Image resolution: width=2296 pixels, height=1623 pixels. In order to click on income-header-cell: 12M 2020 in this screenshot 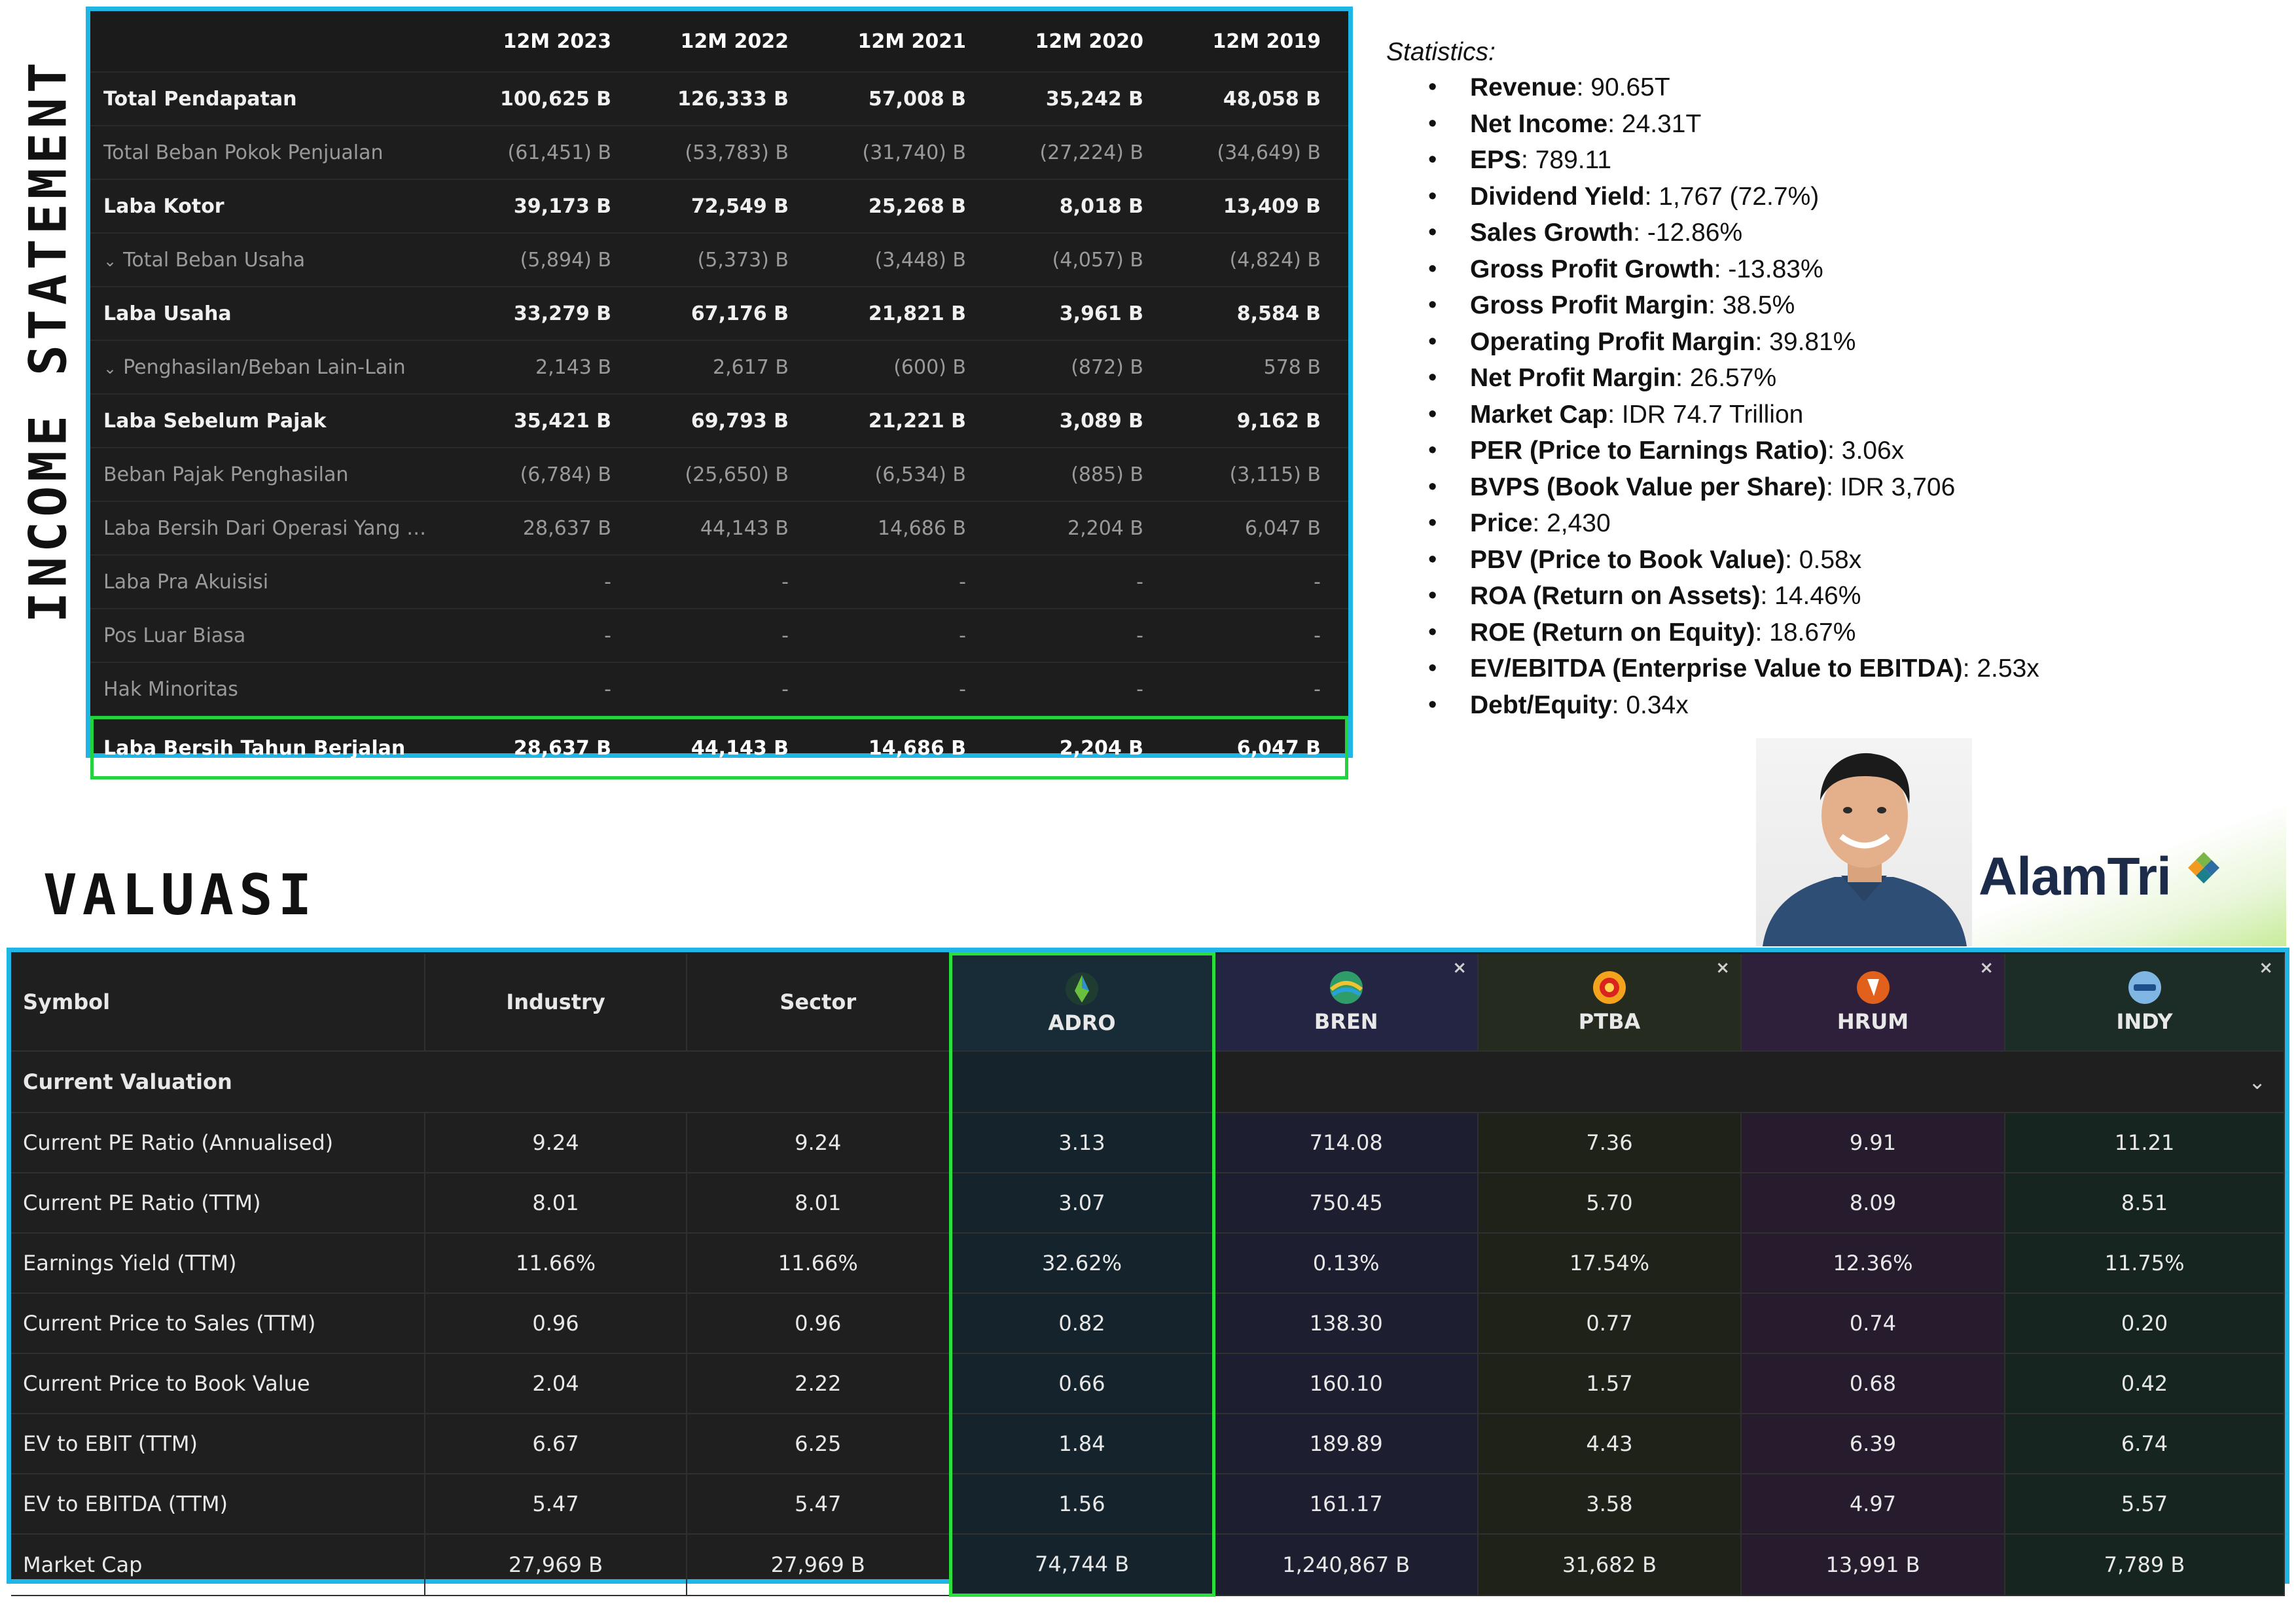, I will do `click(1082, 42)`.